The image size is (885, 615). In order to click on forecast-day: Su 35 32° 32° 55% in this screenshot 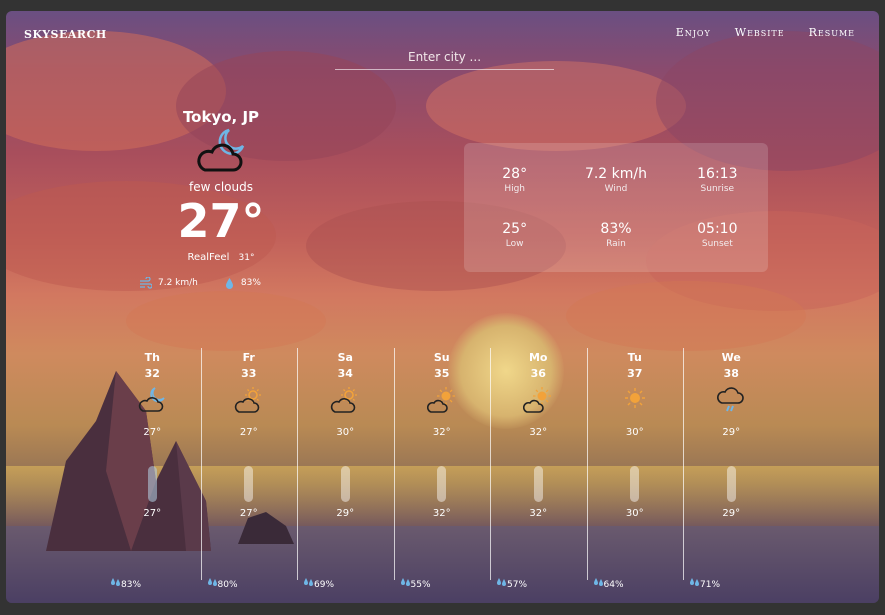, I will do `click(442, 468)`.